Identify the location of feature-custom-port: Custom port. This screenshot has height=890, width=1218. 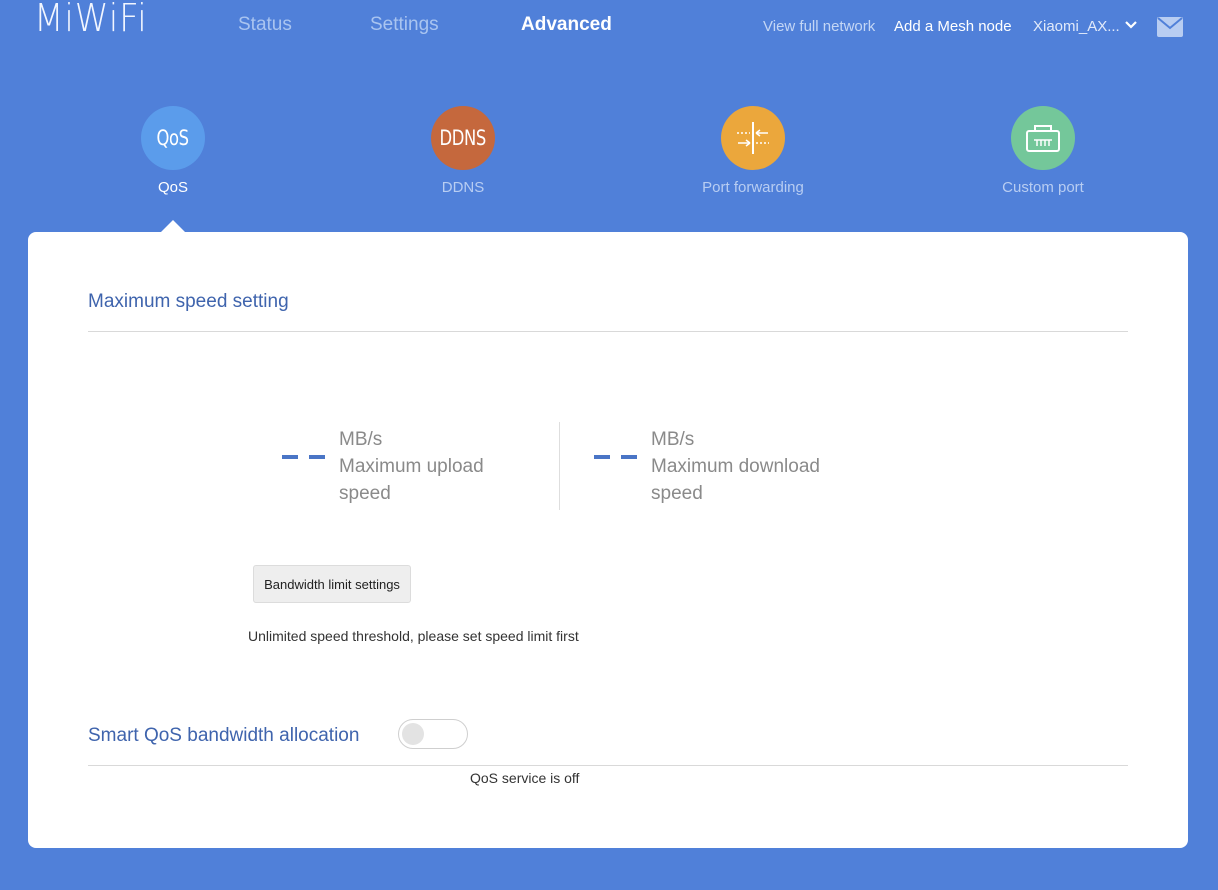
(1043, 151).